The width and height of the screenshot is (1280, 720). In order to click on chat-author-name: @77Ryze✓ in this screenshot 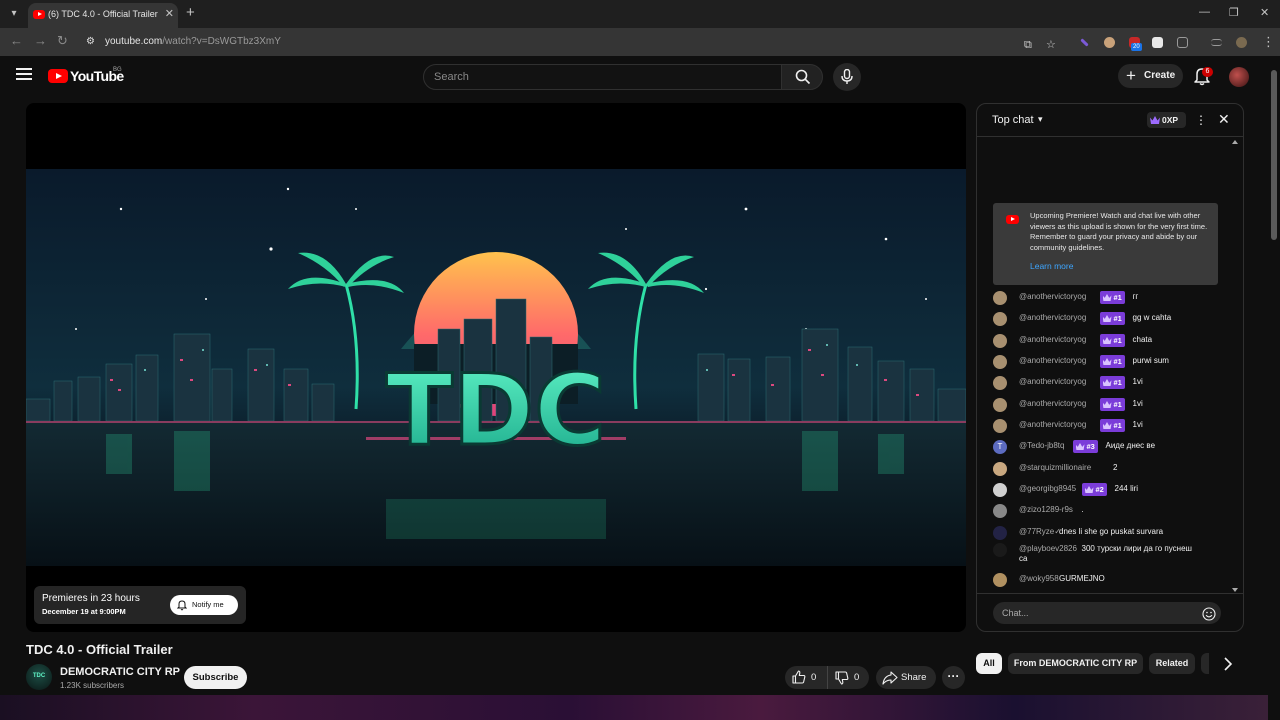, I will do `click(1040, 531)`.